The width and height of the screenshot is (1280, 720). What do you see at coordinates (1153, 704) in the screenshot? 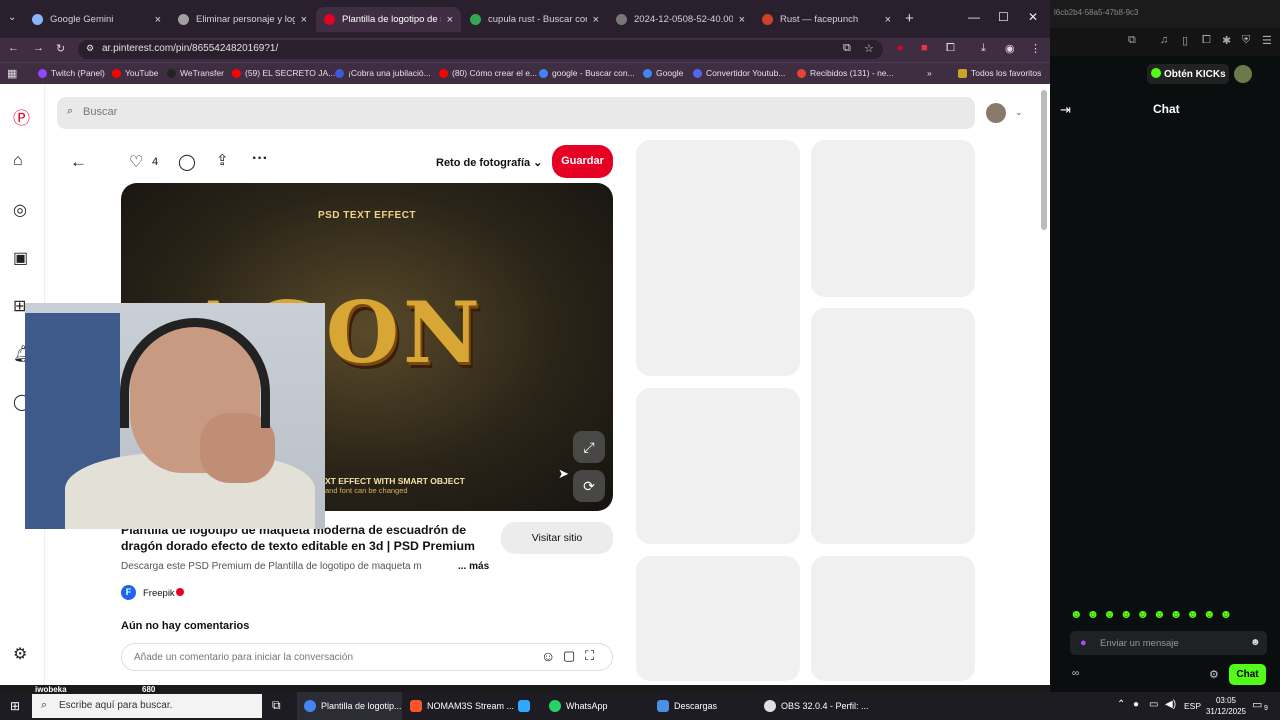
I see `network-icon: ▭` at bounding box center [1153, 704].